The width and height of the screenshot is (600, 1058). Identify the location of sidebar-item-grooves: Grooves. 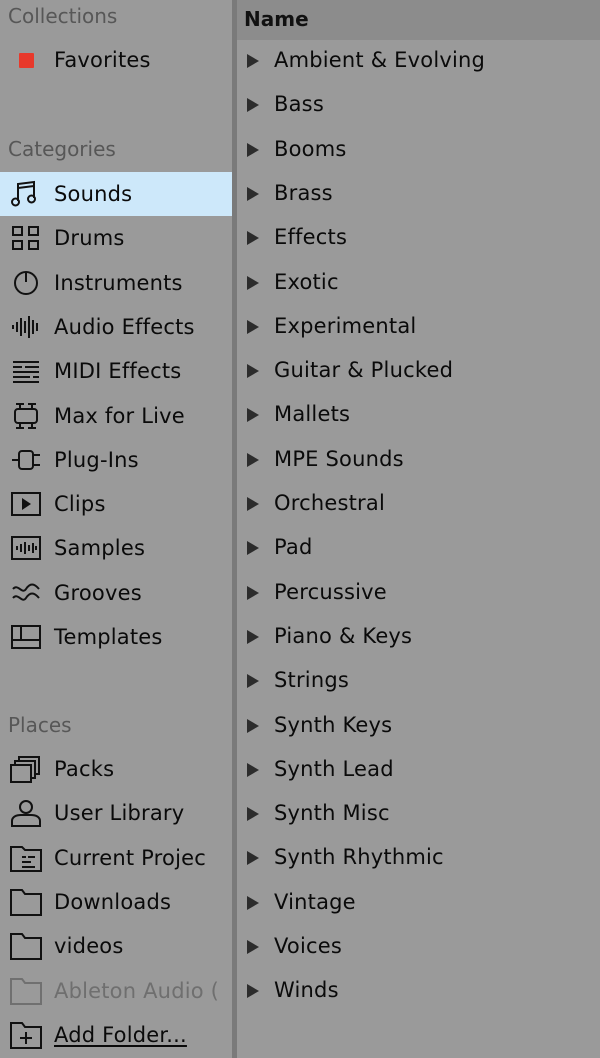
(116, 593).